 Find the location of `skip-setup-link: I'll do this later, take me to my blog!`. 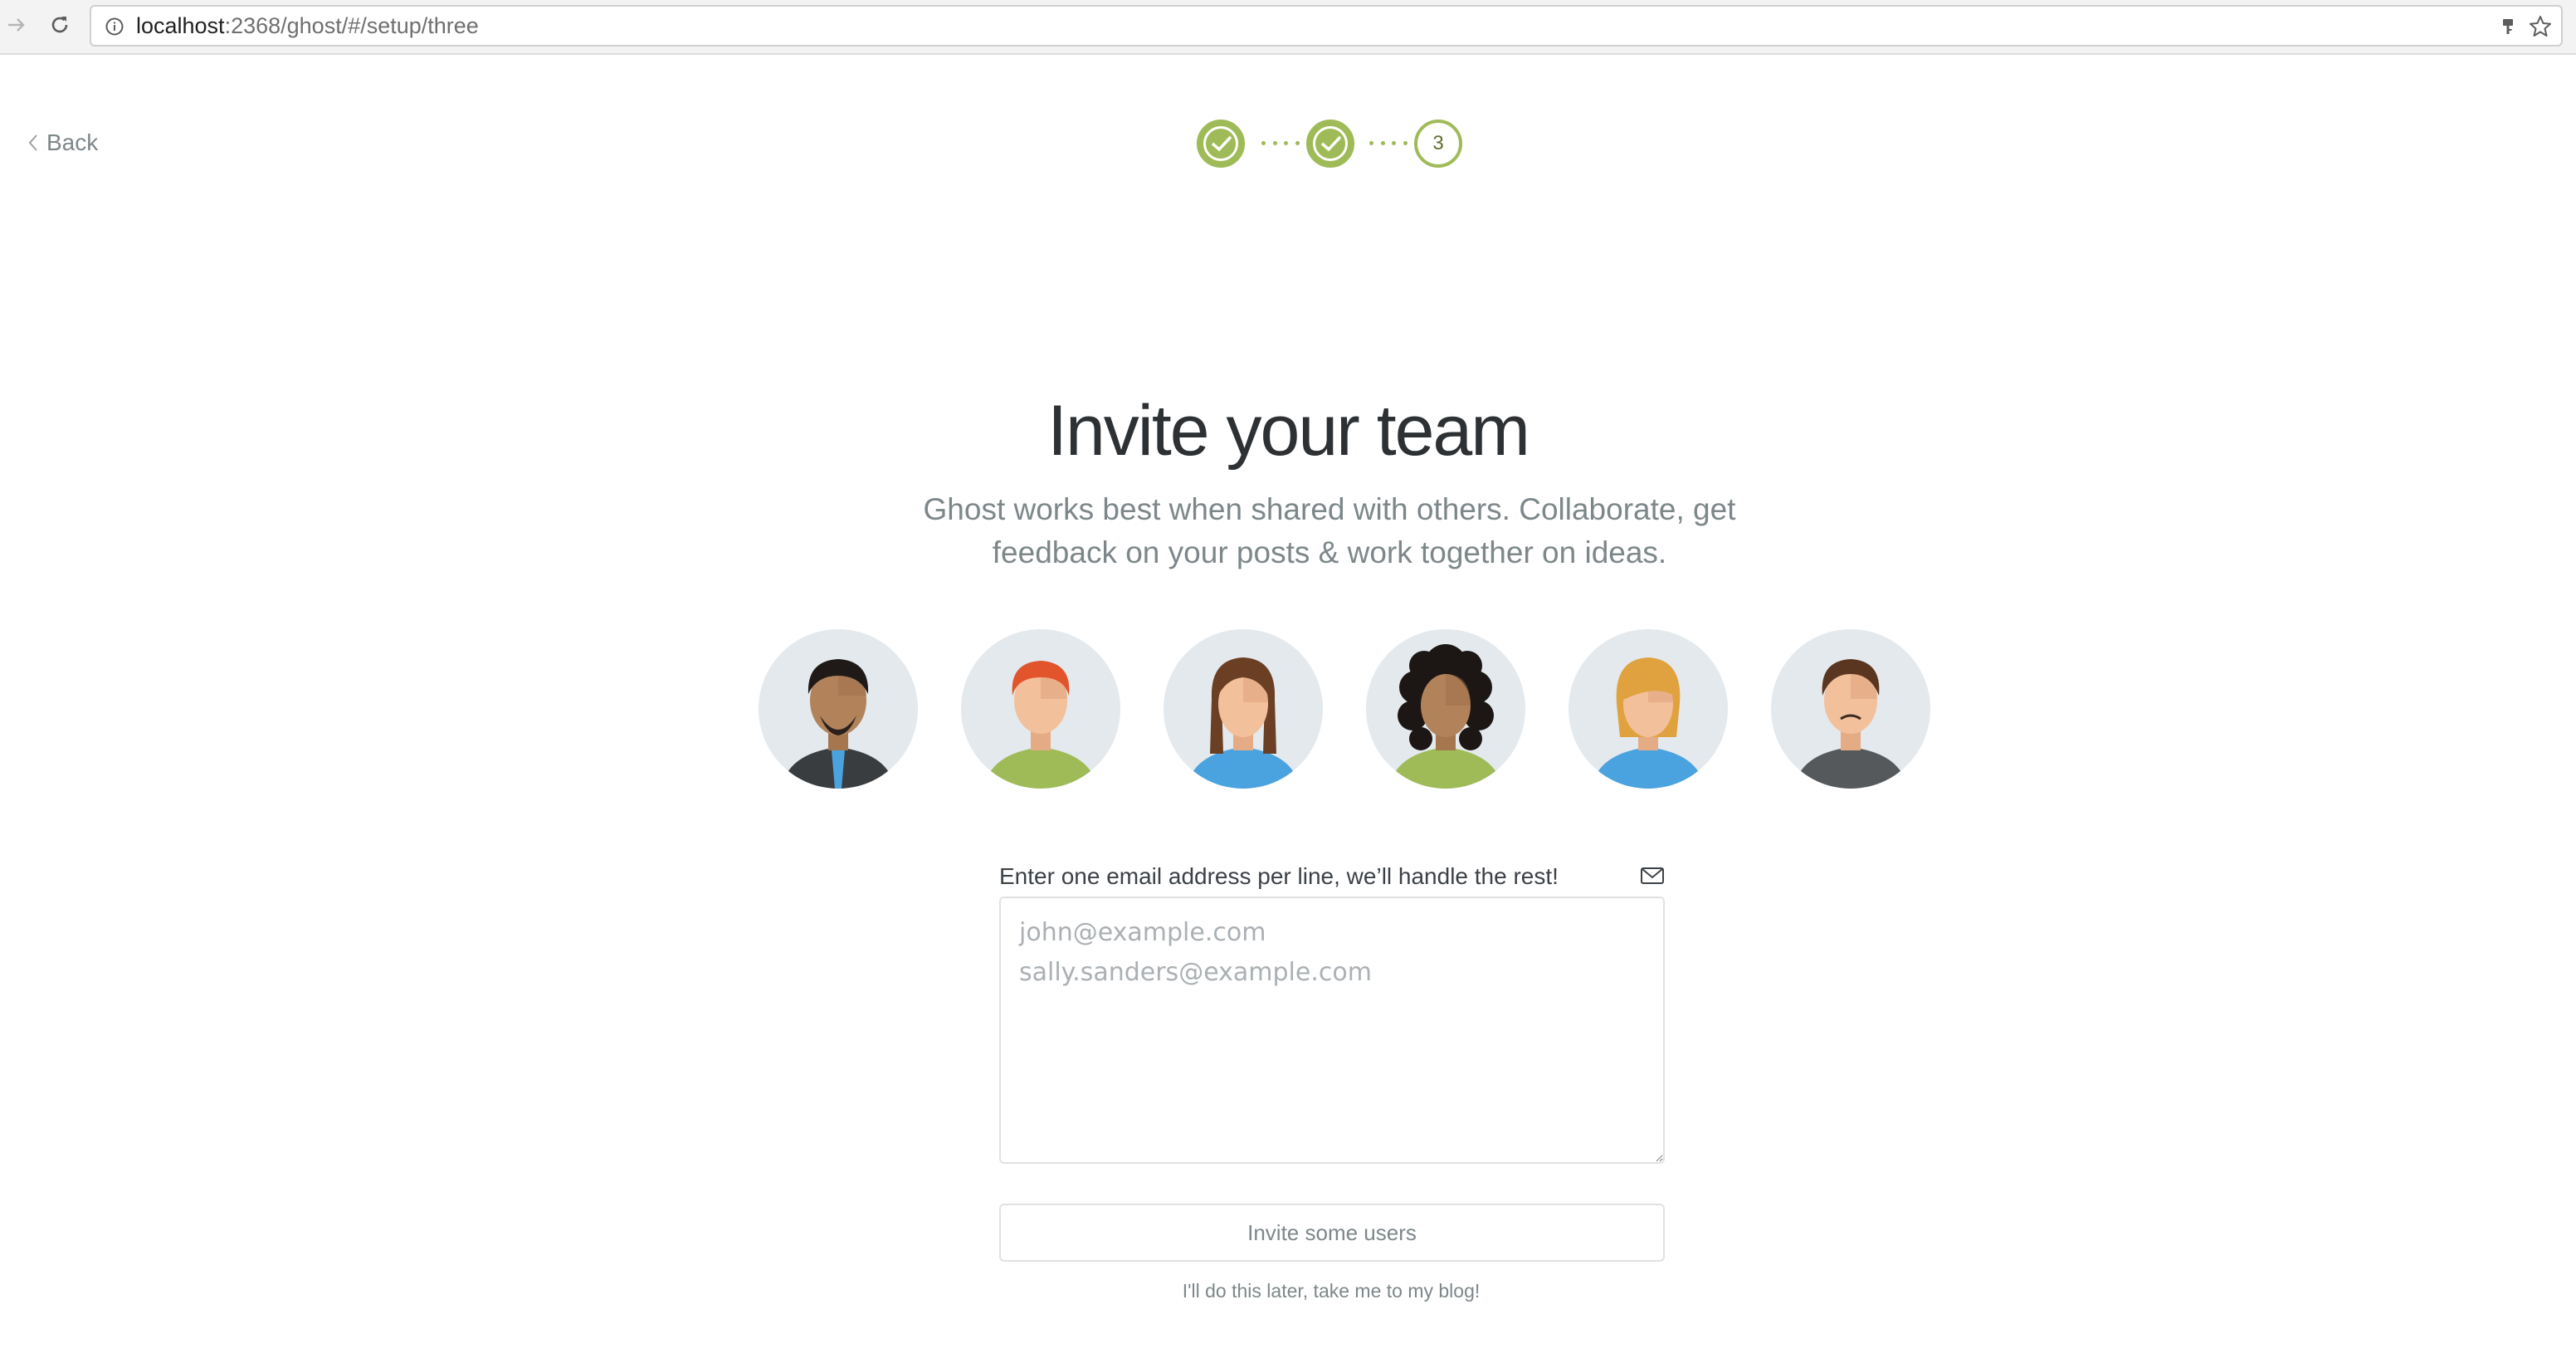

skip-setup-link: I'll do this later, take me to my blog! is located at coordinates (1288, 1291).